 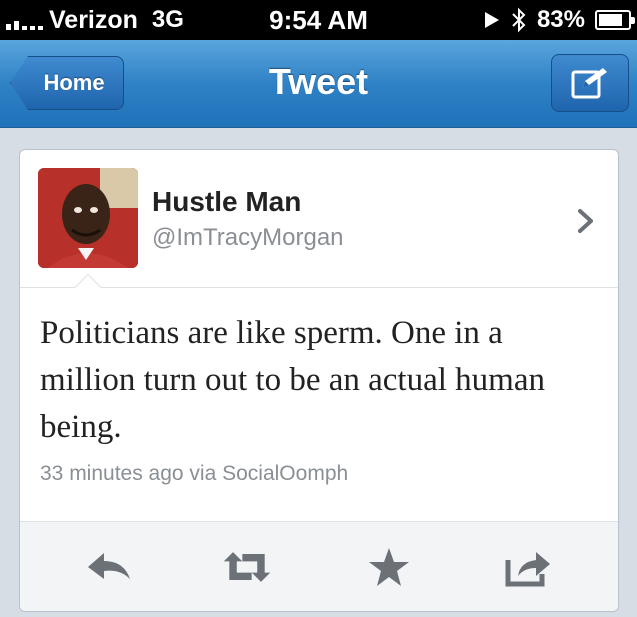 I want to click on favorite-button, so click(x=389, y=567).